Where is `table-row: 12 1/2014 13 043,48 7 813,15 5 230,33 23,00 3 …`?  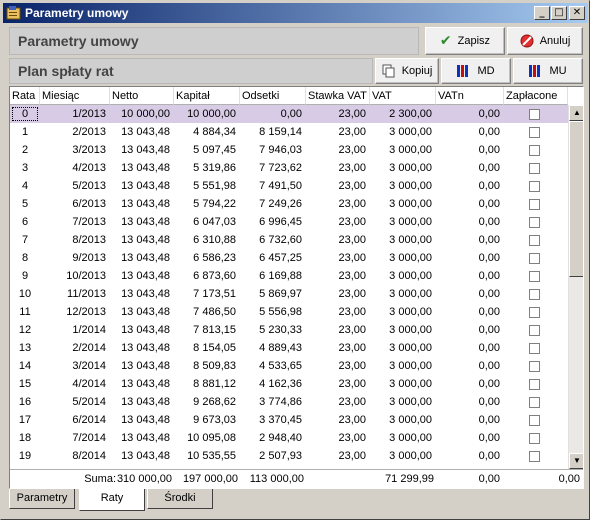
table-row: 12 1/2014 13 043,48 7 813,15 5 230,33 23,00 3 … is located at coordinates (289, 330).